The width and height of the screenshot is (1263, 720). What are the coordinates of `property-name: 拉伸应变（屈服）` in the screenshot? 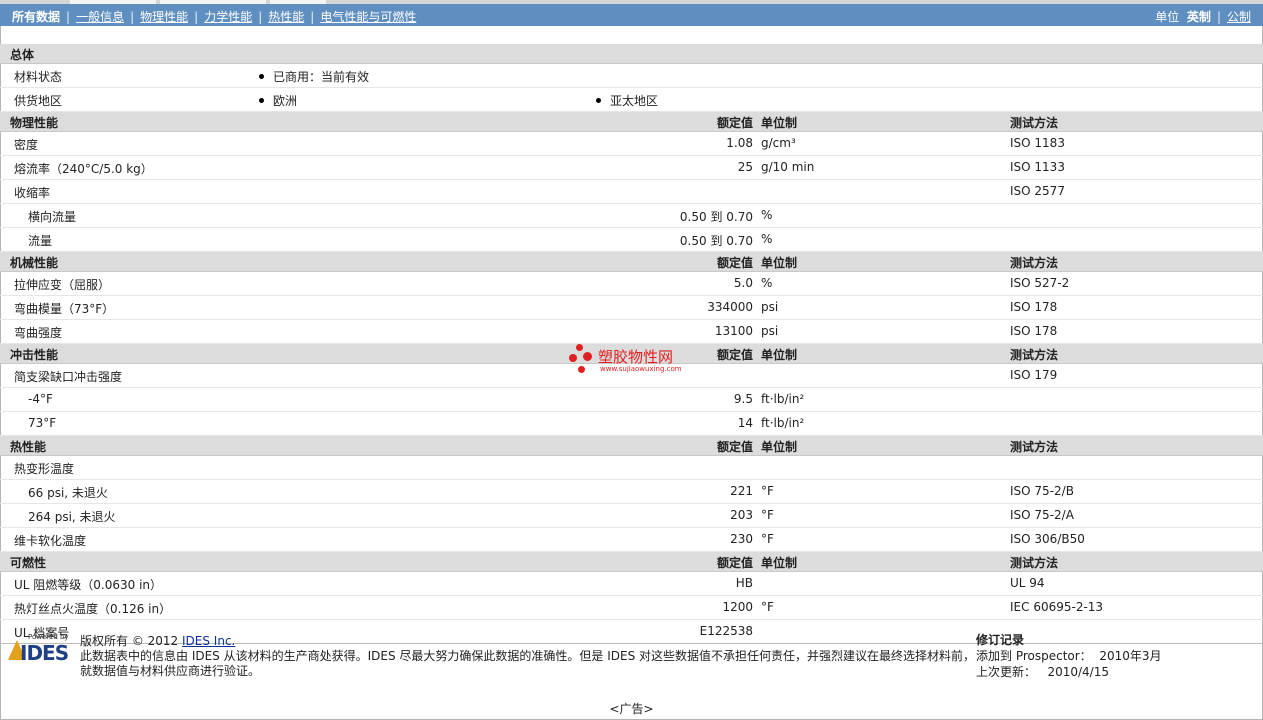 It's located at (62, 285).